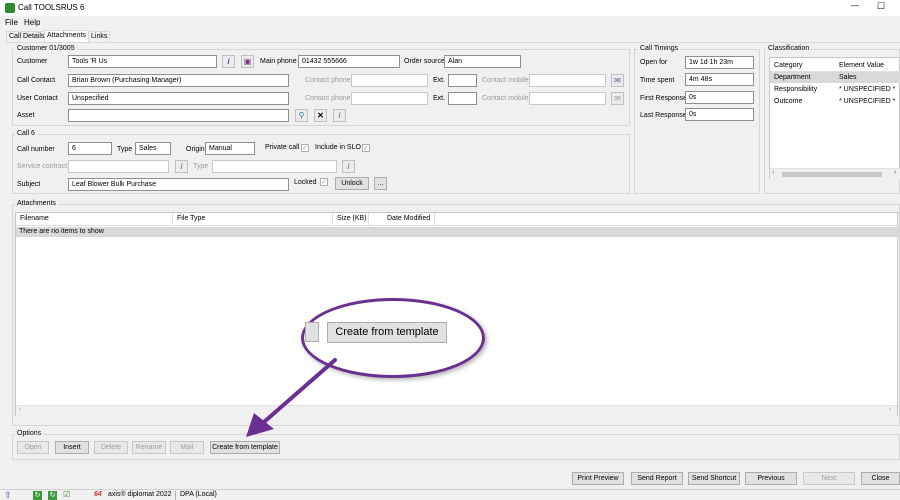 This screenshot has width=900, height=500. I want to click on insert-button: Insert, so click(72, 447).